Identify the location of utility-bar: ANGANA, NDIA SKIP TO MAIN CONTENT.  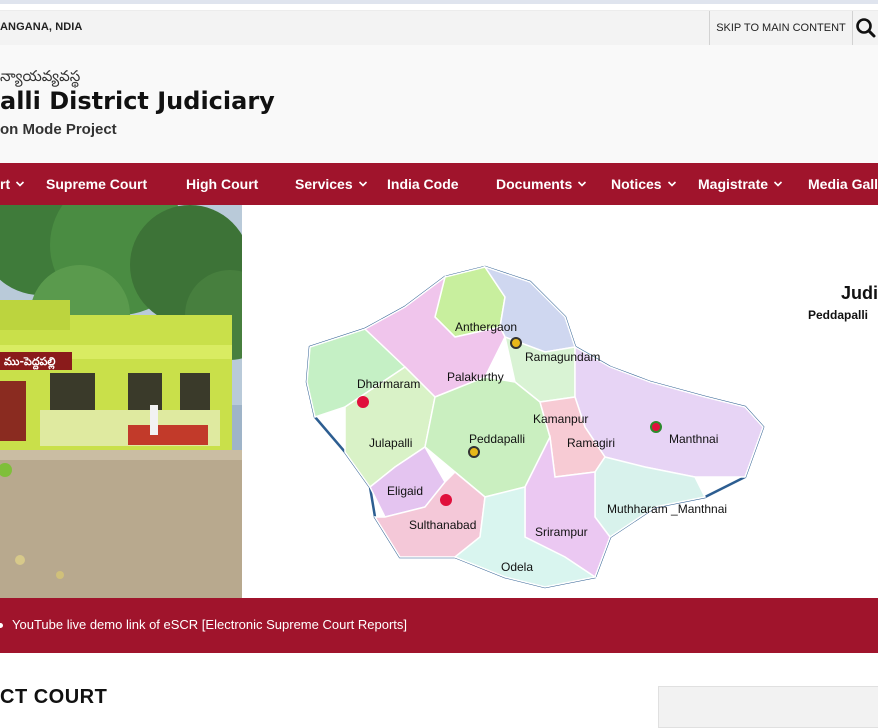
(439, 28).